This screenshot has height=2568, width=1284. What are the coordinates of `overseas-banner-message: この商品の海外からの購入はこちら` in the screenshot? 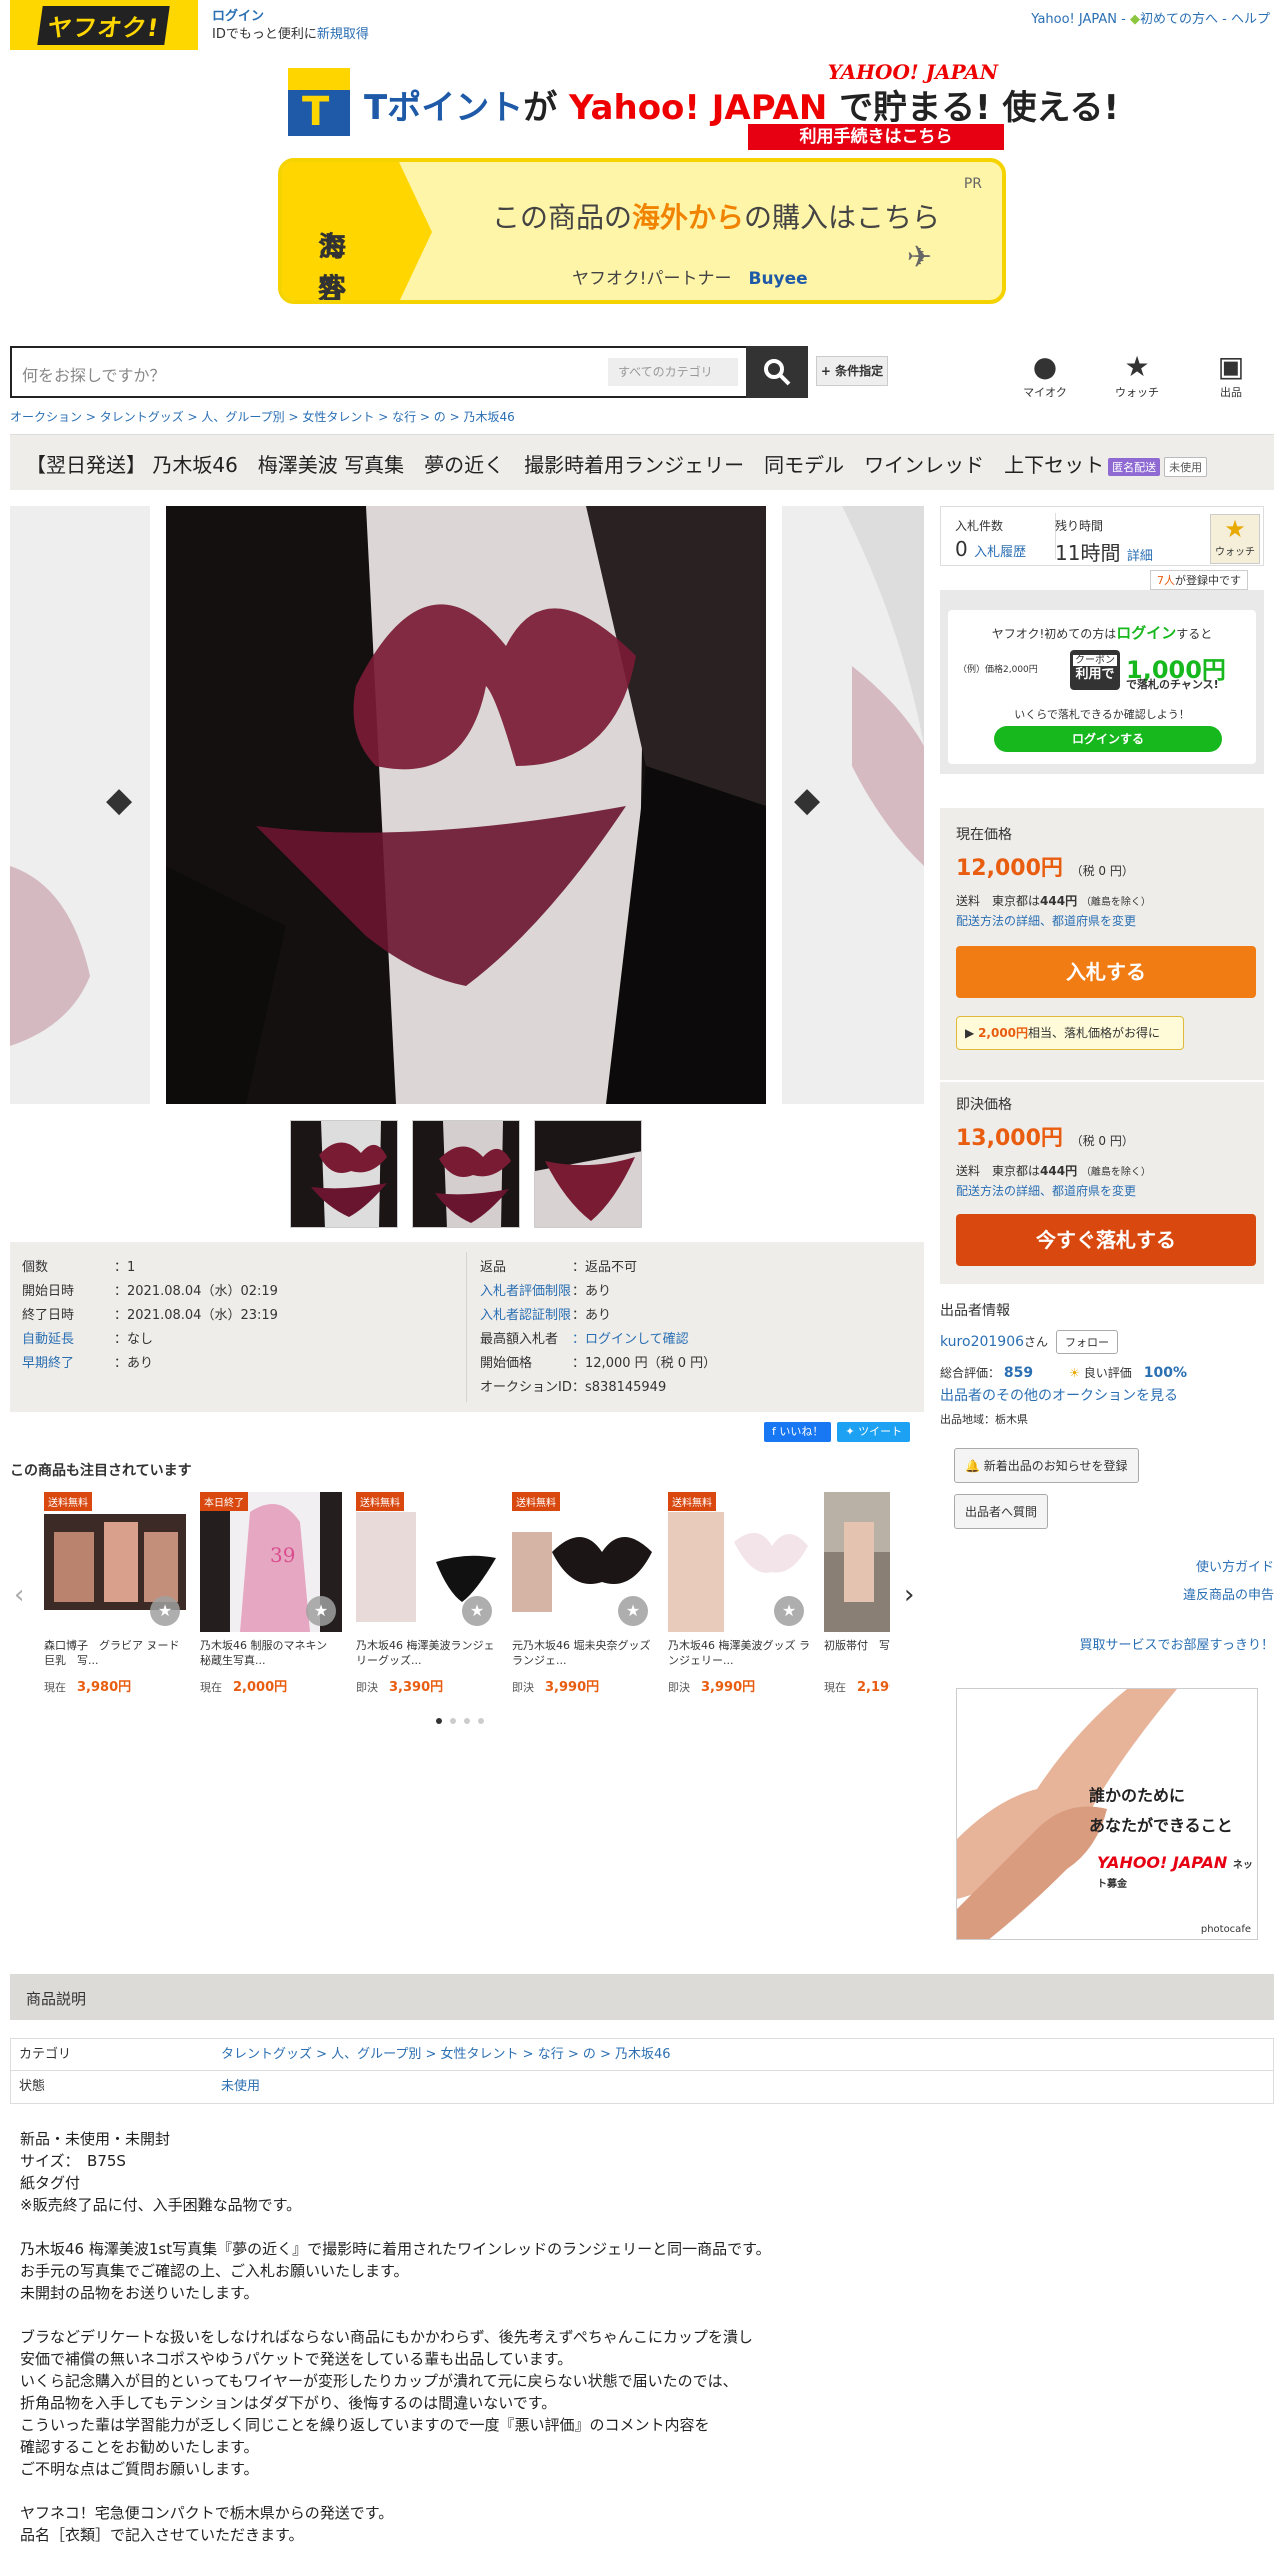 It's located at (716, 217).